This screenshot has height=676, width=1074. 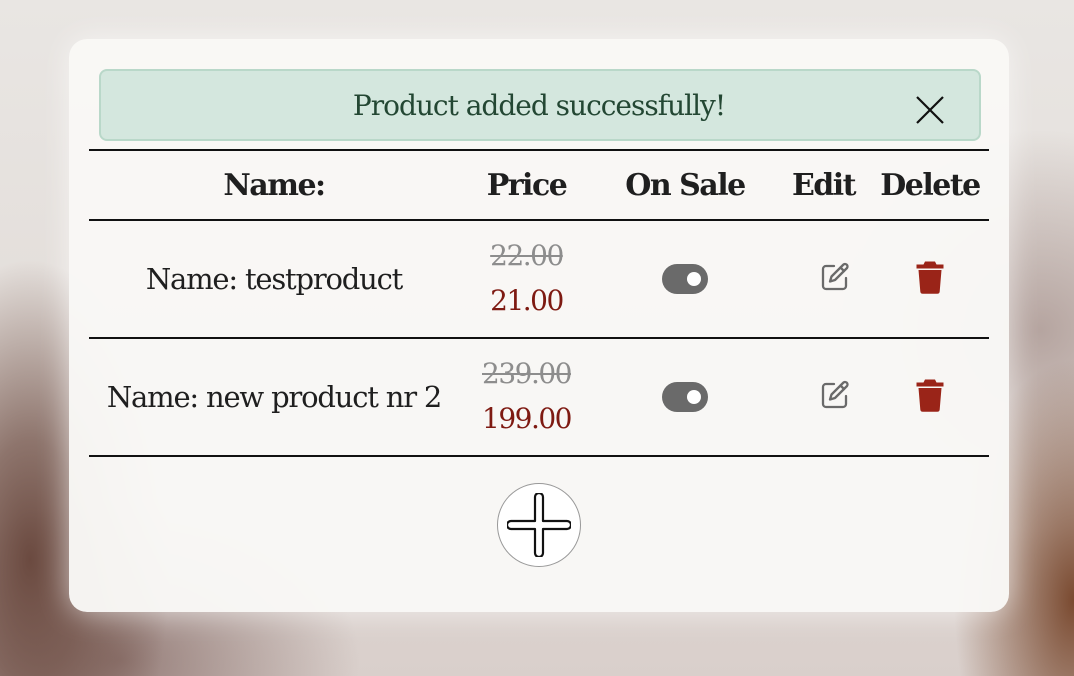 I want to click on table-row: Name: new product nr 2 239.00 199.00, so click(x=539, y=397).